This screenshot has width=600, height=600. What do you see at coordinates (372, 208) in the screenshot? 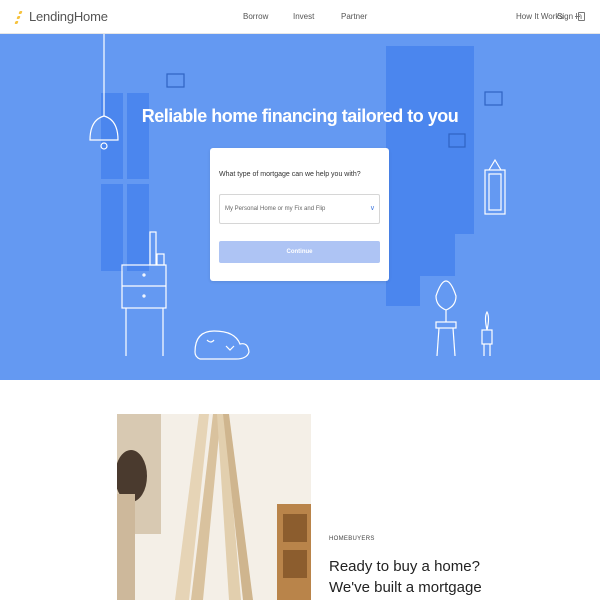
I see `chevron-down-icon: ∨` at bounding box center [372, 208].